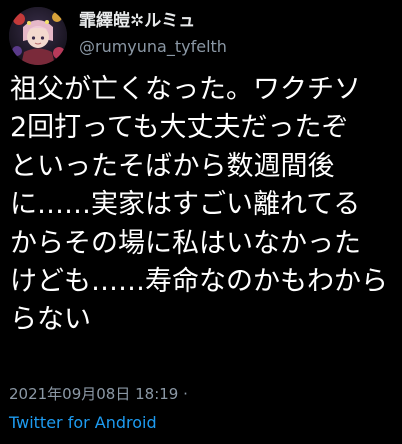 Image resolution: width=402 pixels, height=444 pixels. Describe the element at coordinates (179, 128) in the screenshot. I see `tweet-line: 2回打っても大丈夫だったぞ` at that location.